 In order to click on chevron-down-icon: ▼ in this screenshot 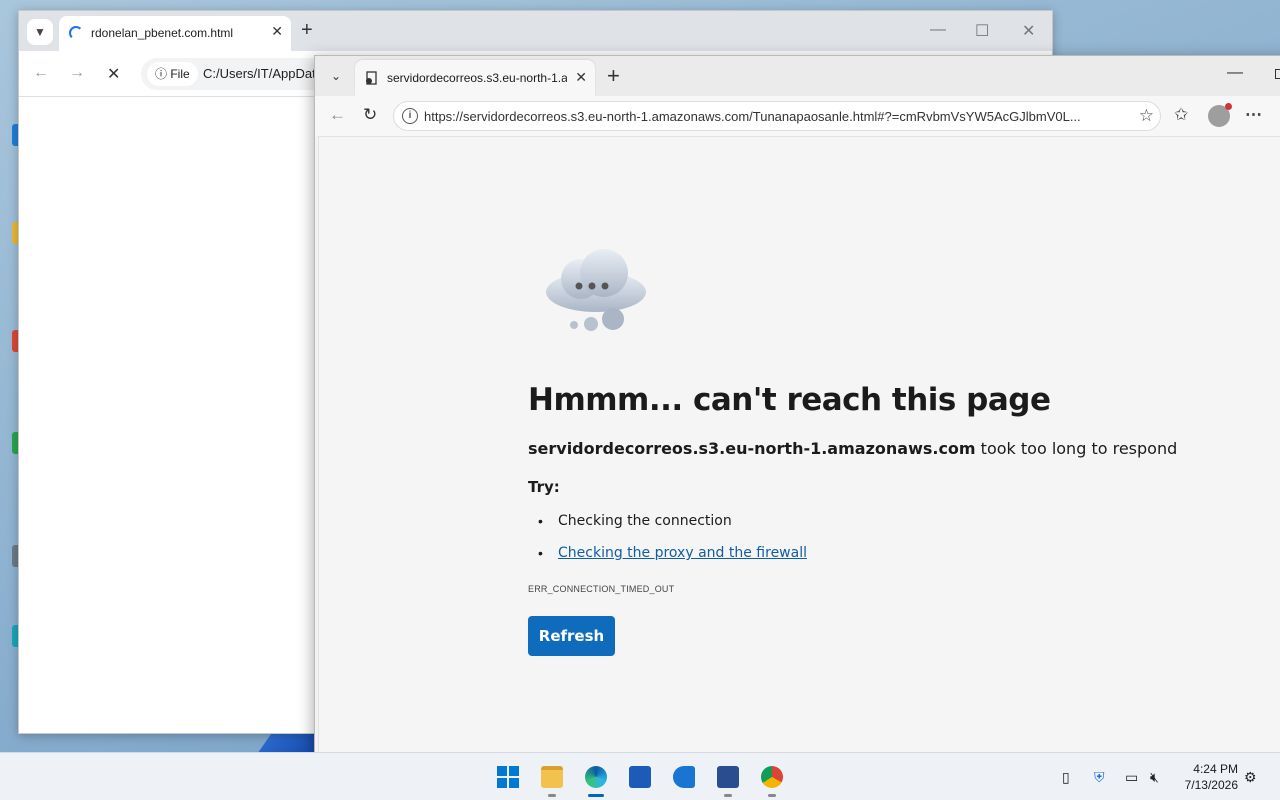, I will do `click(40, 32)`.